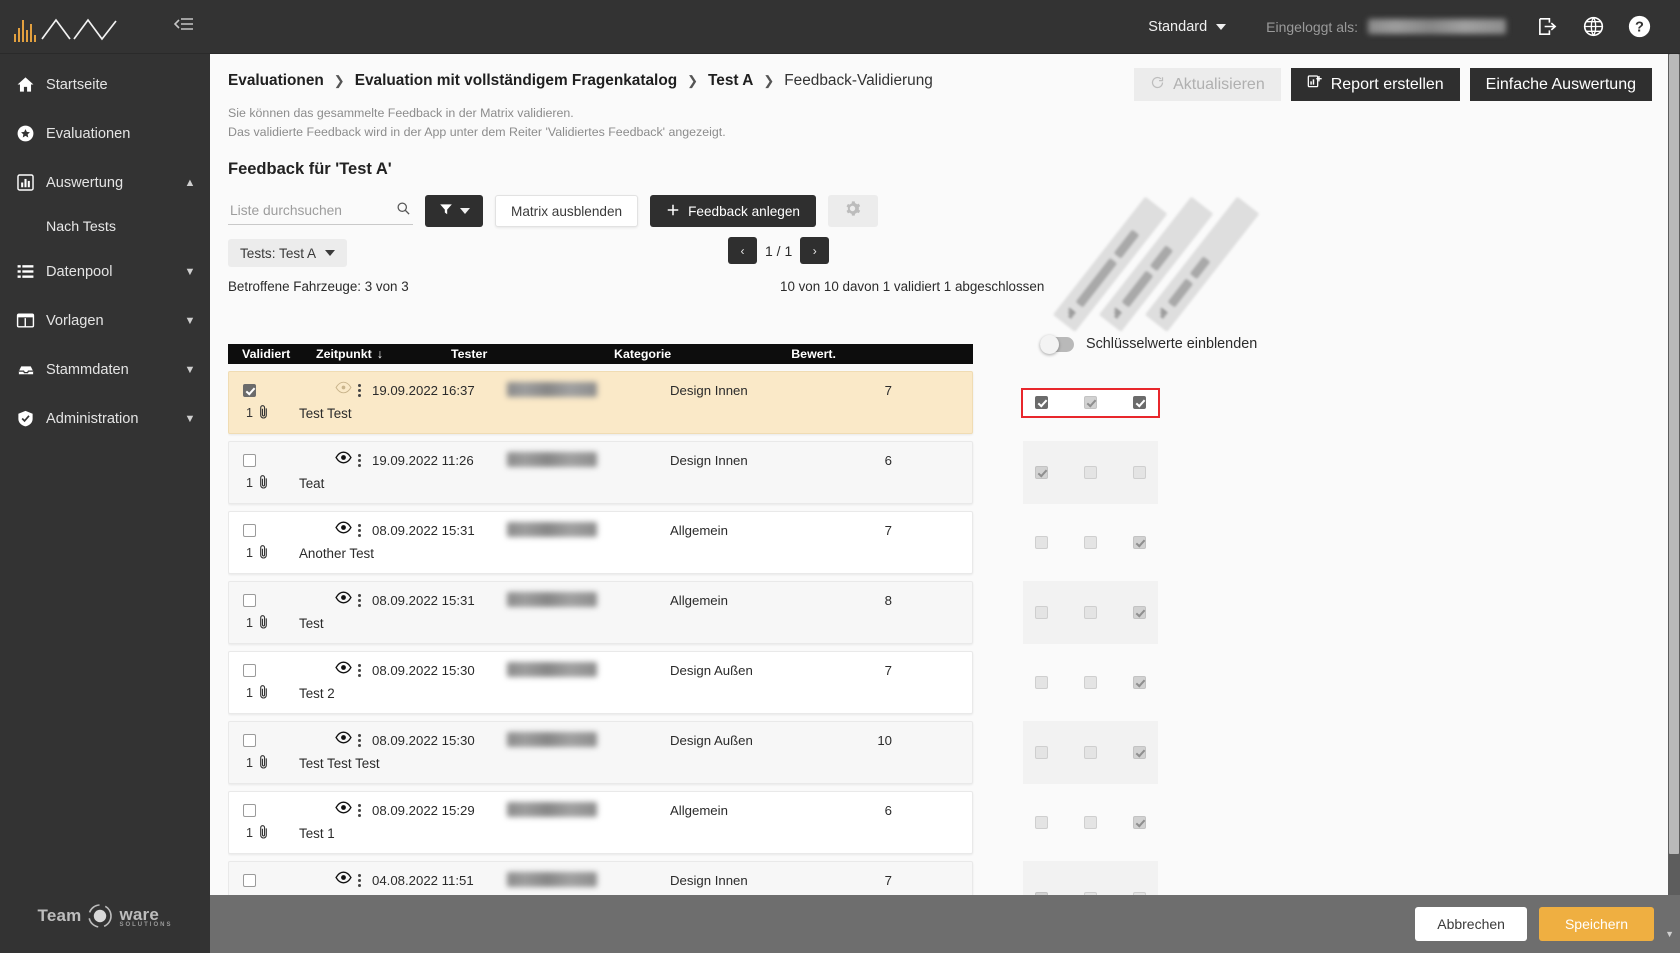  What do you see at coordinates (105, 227) in the screenshot?
I see `sidebar-item-nach-tests: Nach Tests` at bounding box center [105, 227].